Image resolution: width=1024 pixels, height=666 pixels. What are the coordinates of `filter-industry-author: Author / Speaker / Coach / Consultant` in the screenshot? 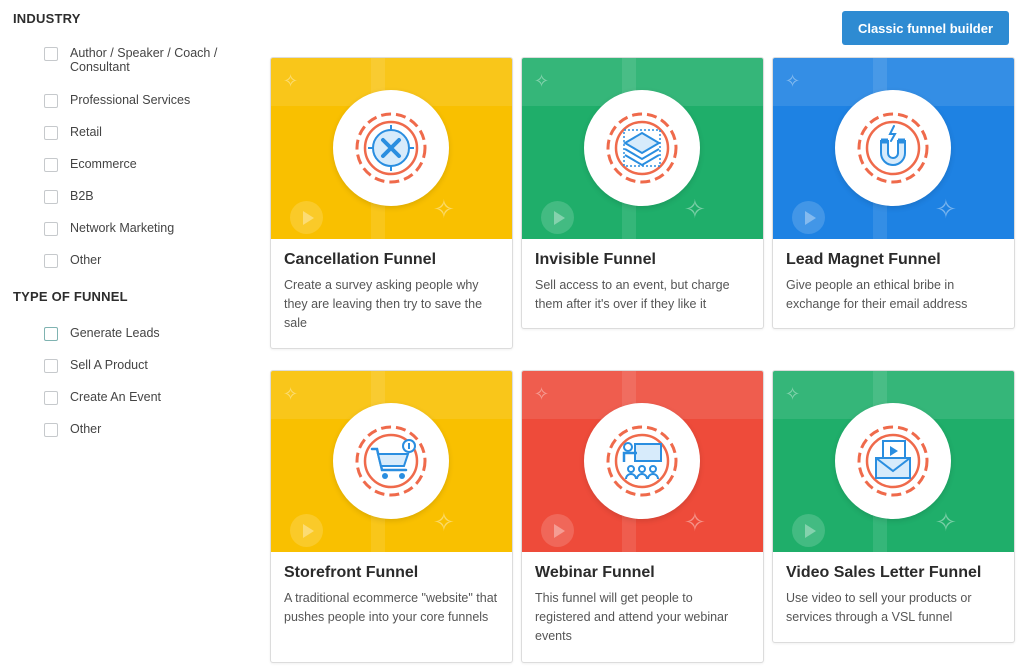 It's located at (137, 60).